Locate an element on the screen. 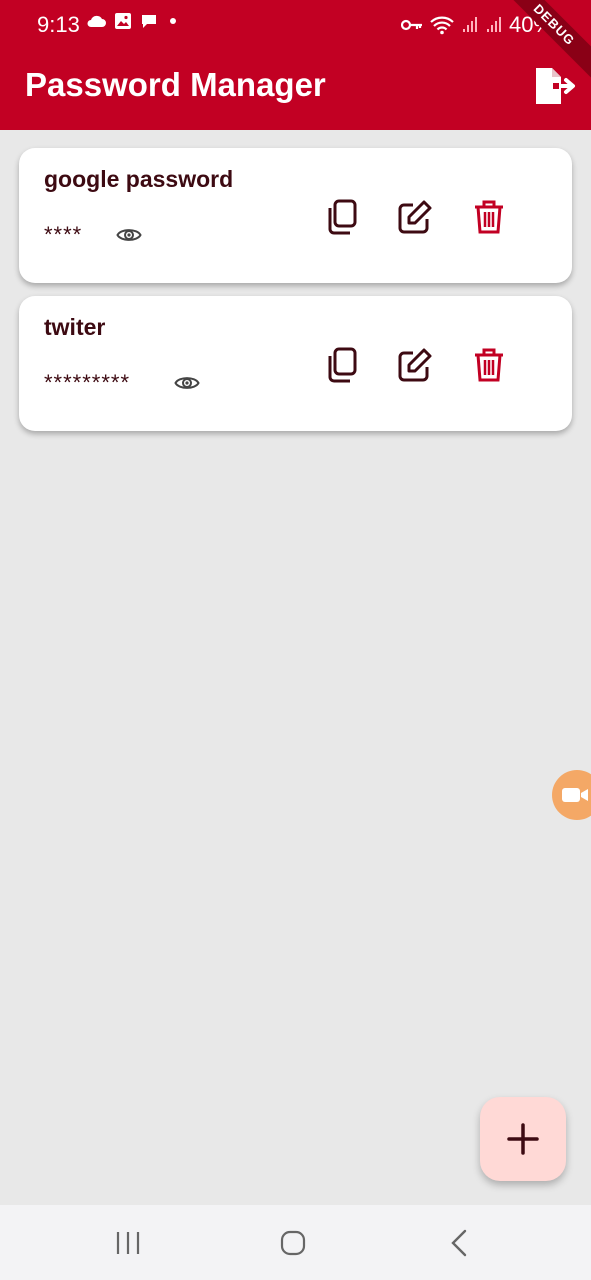 The width and height of the screenshot is (591, 1280). add-password-button is located at coordinates (523, 1139).